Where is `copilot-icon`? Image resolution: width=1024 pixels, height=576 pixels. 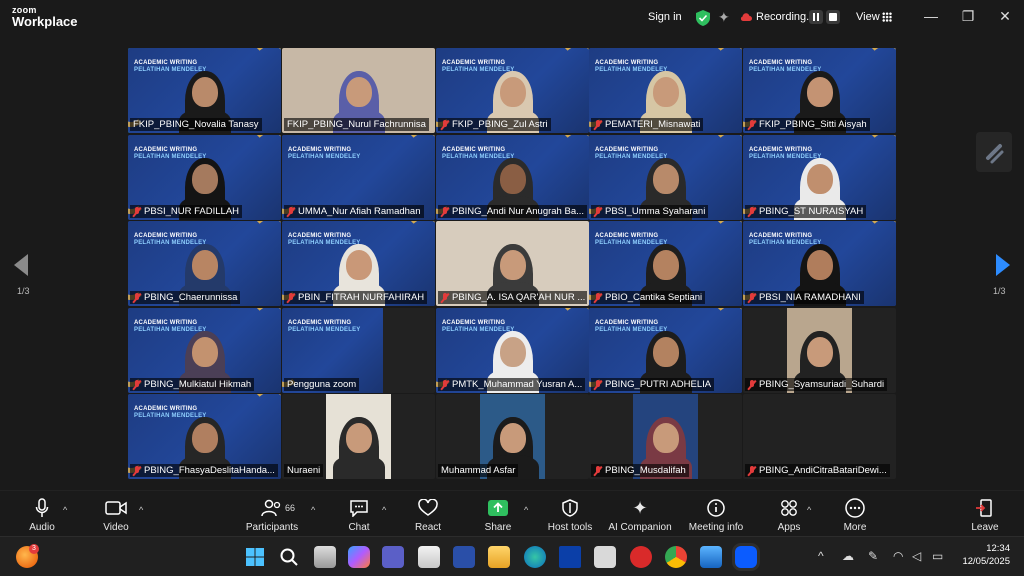
copilot-icon is located at coordinates (359, 557).